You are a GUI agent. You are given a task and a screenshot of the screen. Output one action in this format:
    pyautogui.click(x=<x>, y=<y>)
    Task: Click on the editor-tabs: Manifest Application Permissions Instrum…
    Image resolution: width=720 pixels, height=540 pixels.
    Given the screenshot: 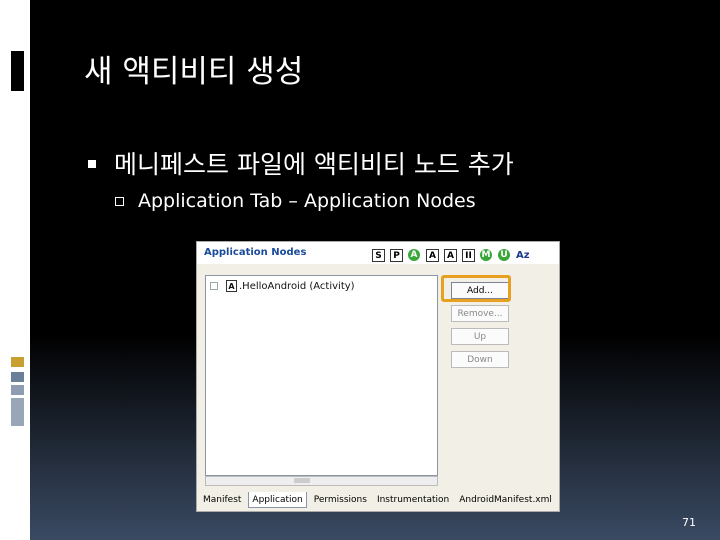 What is the action you would take?
    pyautogui.click(x=379, y=500)
    